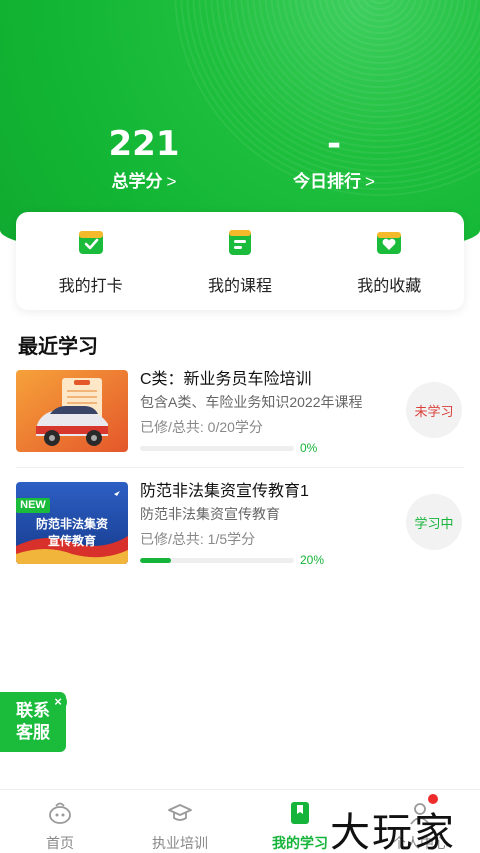  What do you see at coordinates (224, 491) in the screenshot?
I see `course-title: 防范非法集资宣传教育1` at bounding box center [224, 491].